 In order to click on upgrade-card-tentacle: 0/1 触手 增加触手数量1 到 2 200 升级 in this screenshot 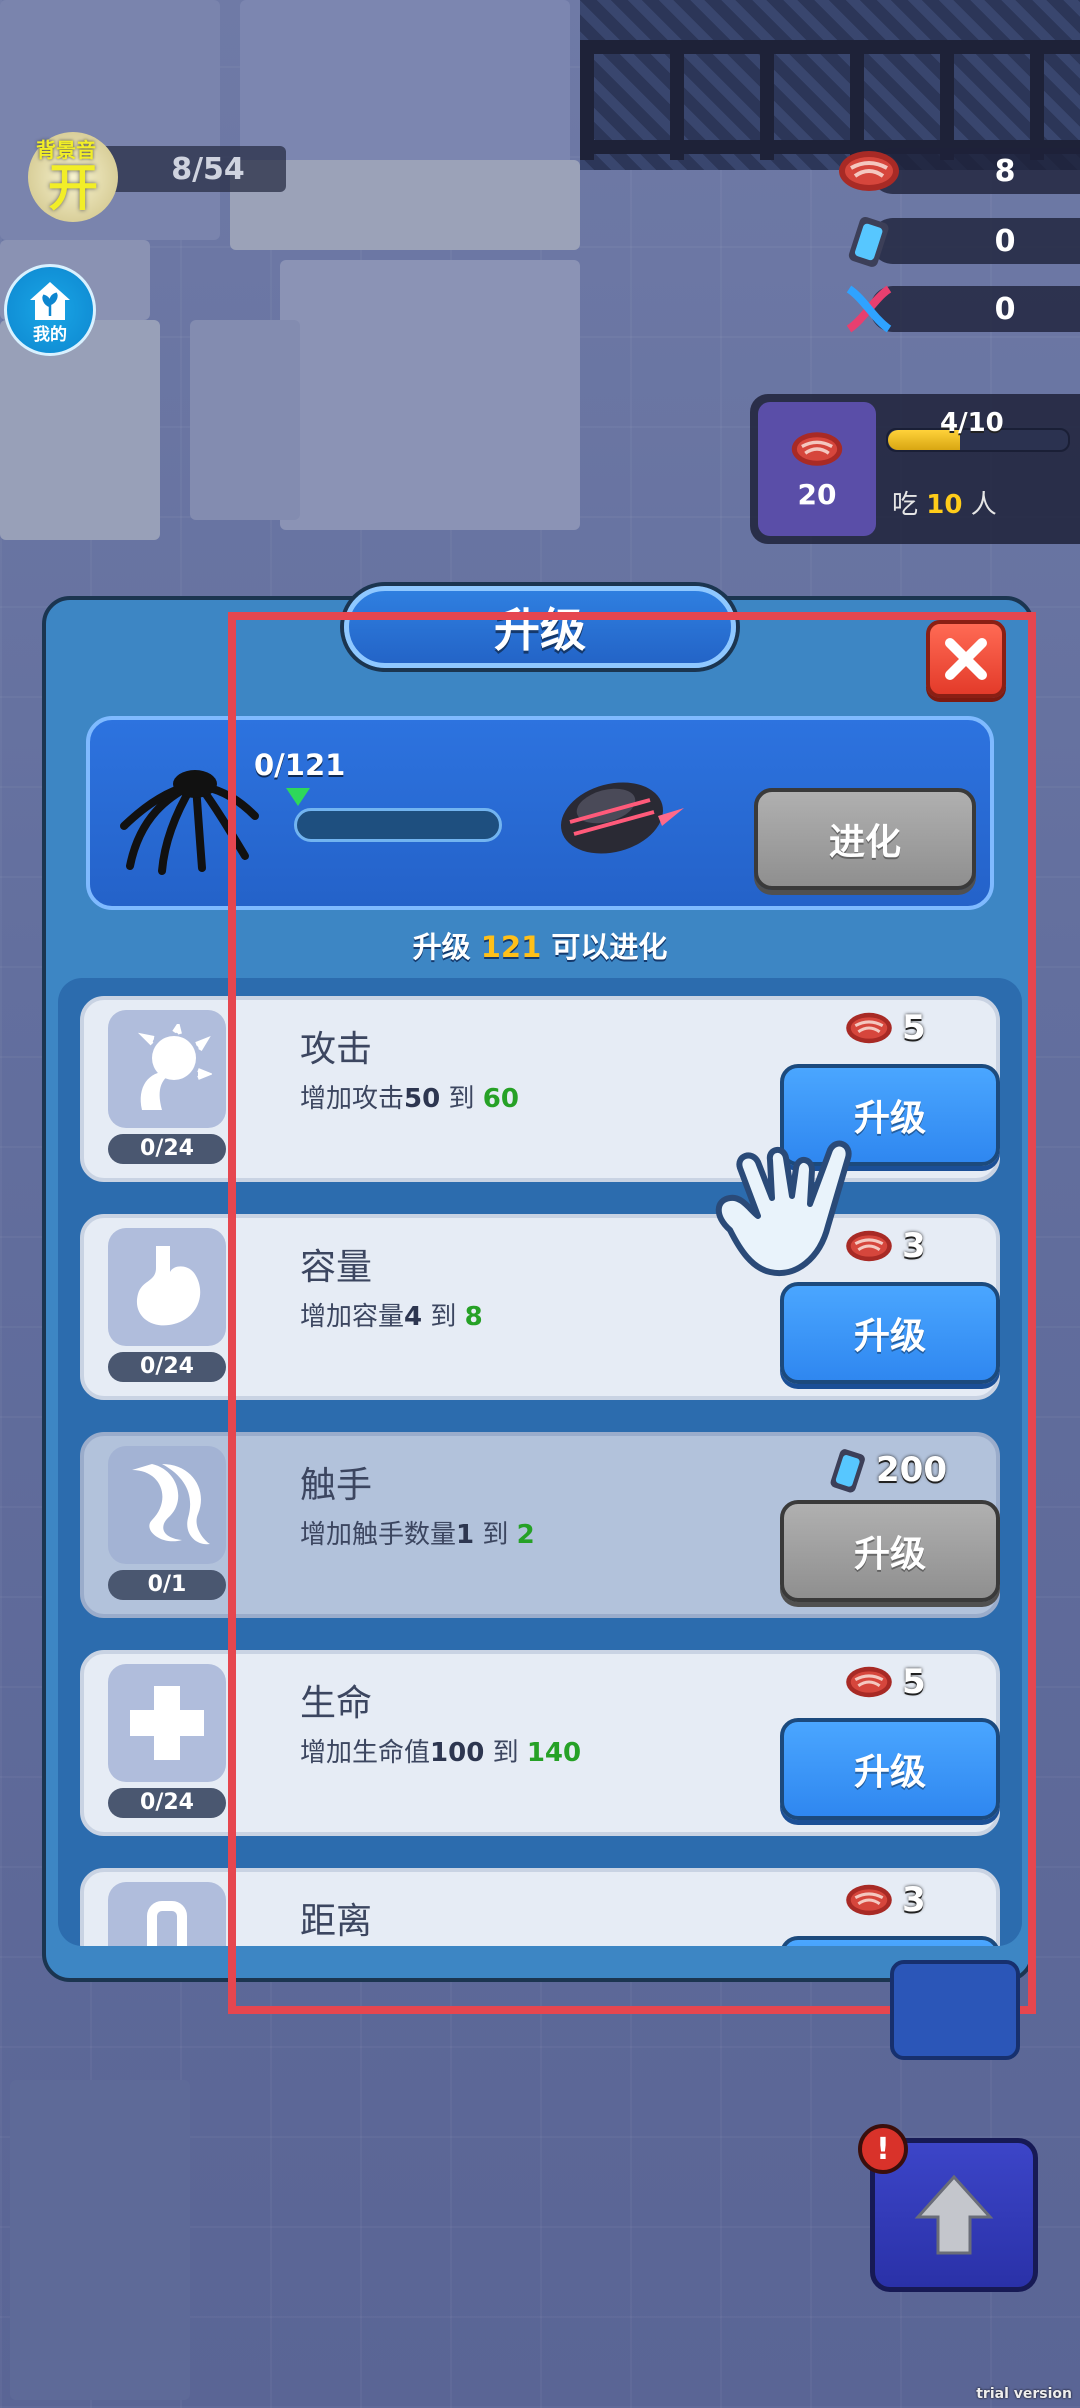, I will do `click(540, 1525)`.